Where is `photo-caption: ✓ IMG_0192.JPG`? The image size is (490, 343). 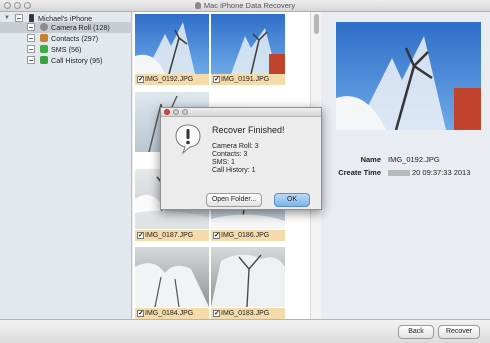
photo-caption: ✓ IMG_0192.JPG is located at coordinates (172, 79).